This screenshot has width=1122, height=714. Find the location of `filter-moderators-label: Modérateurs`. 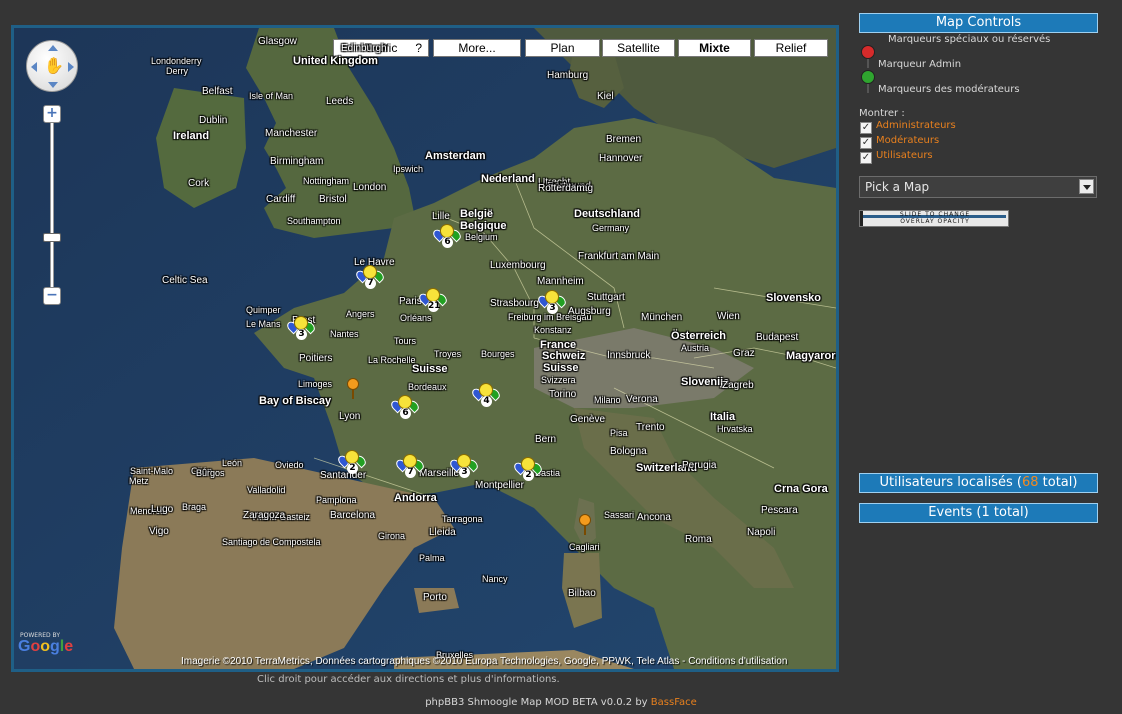

filter-moderators-label: Modérateurs is located at coordinates (907, 140).